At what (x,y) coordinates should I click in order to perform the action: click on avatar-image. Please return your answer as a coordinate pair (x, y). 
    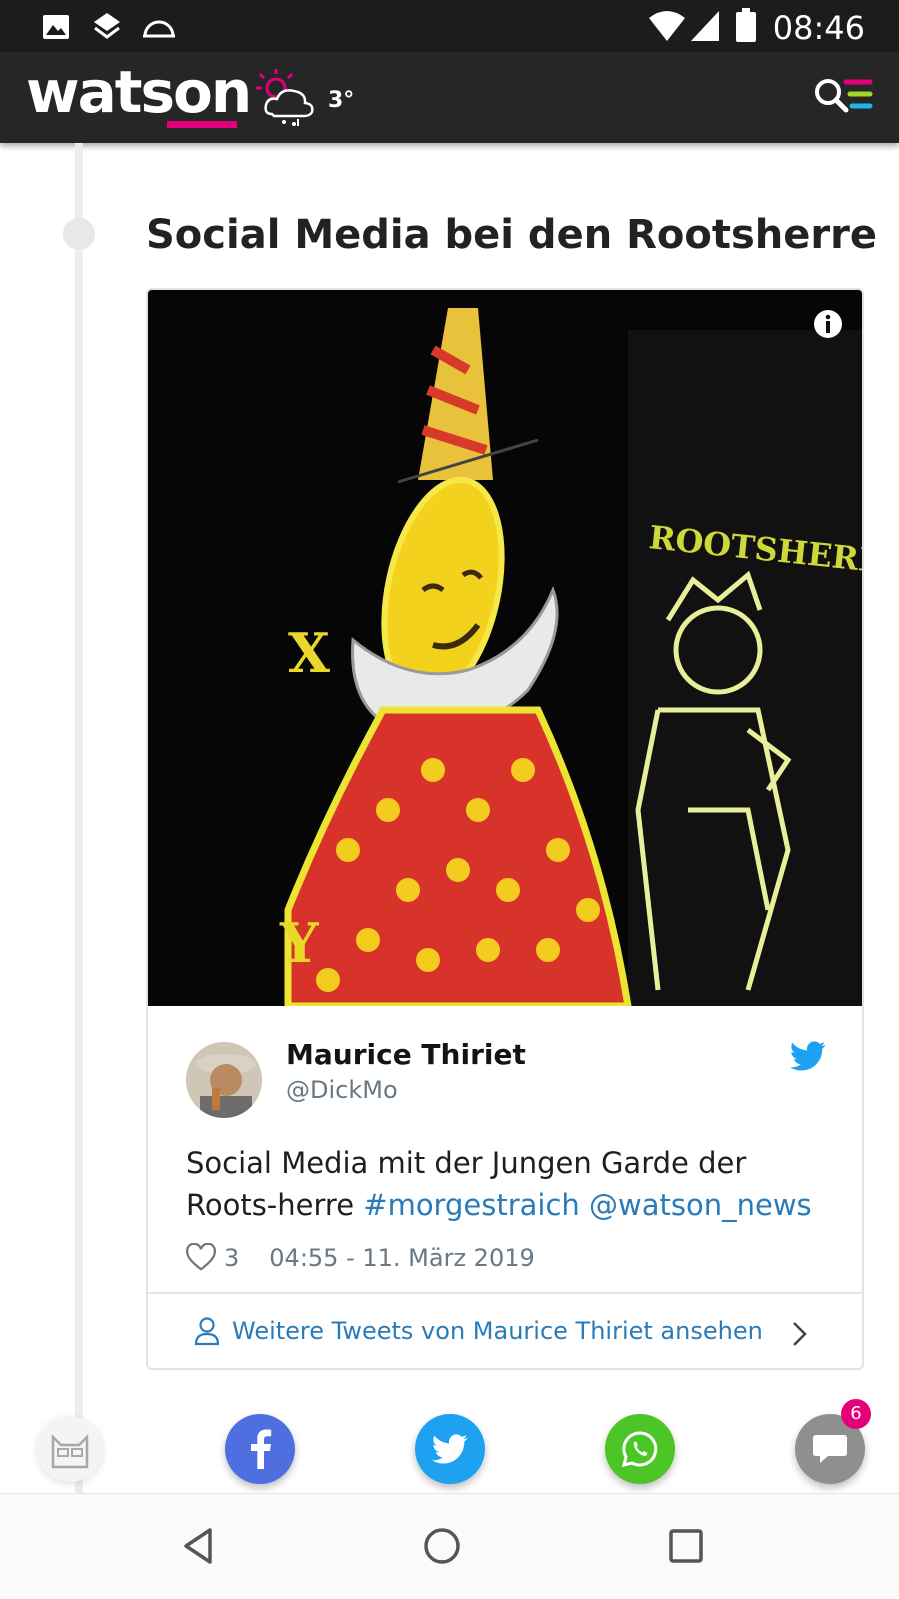
    Looking at the image, I should click on (224, 1080).